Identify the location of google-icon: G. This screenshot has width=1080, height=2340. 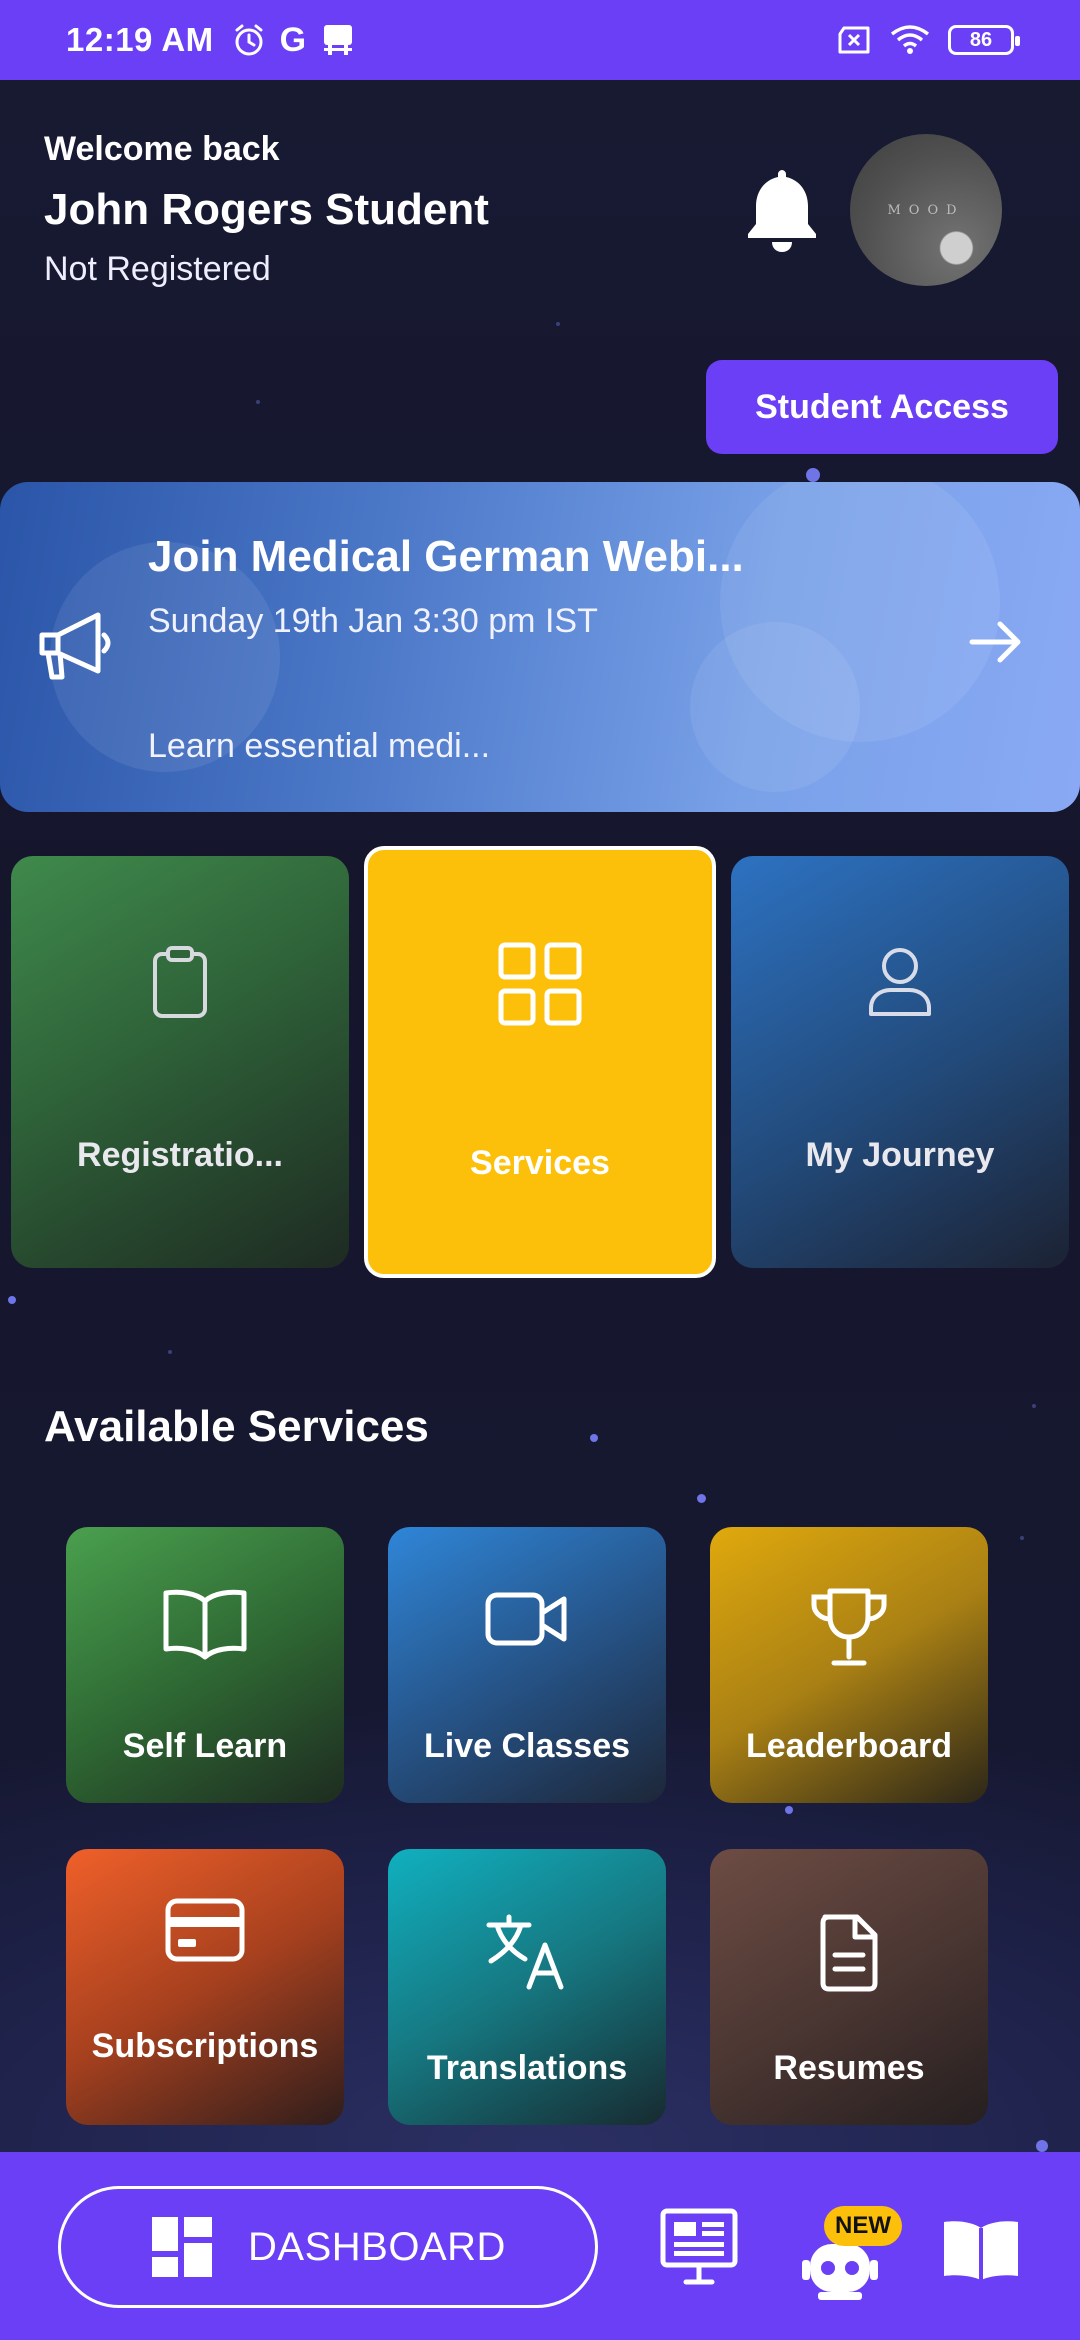
(293, 39).